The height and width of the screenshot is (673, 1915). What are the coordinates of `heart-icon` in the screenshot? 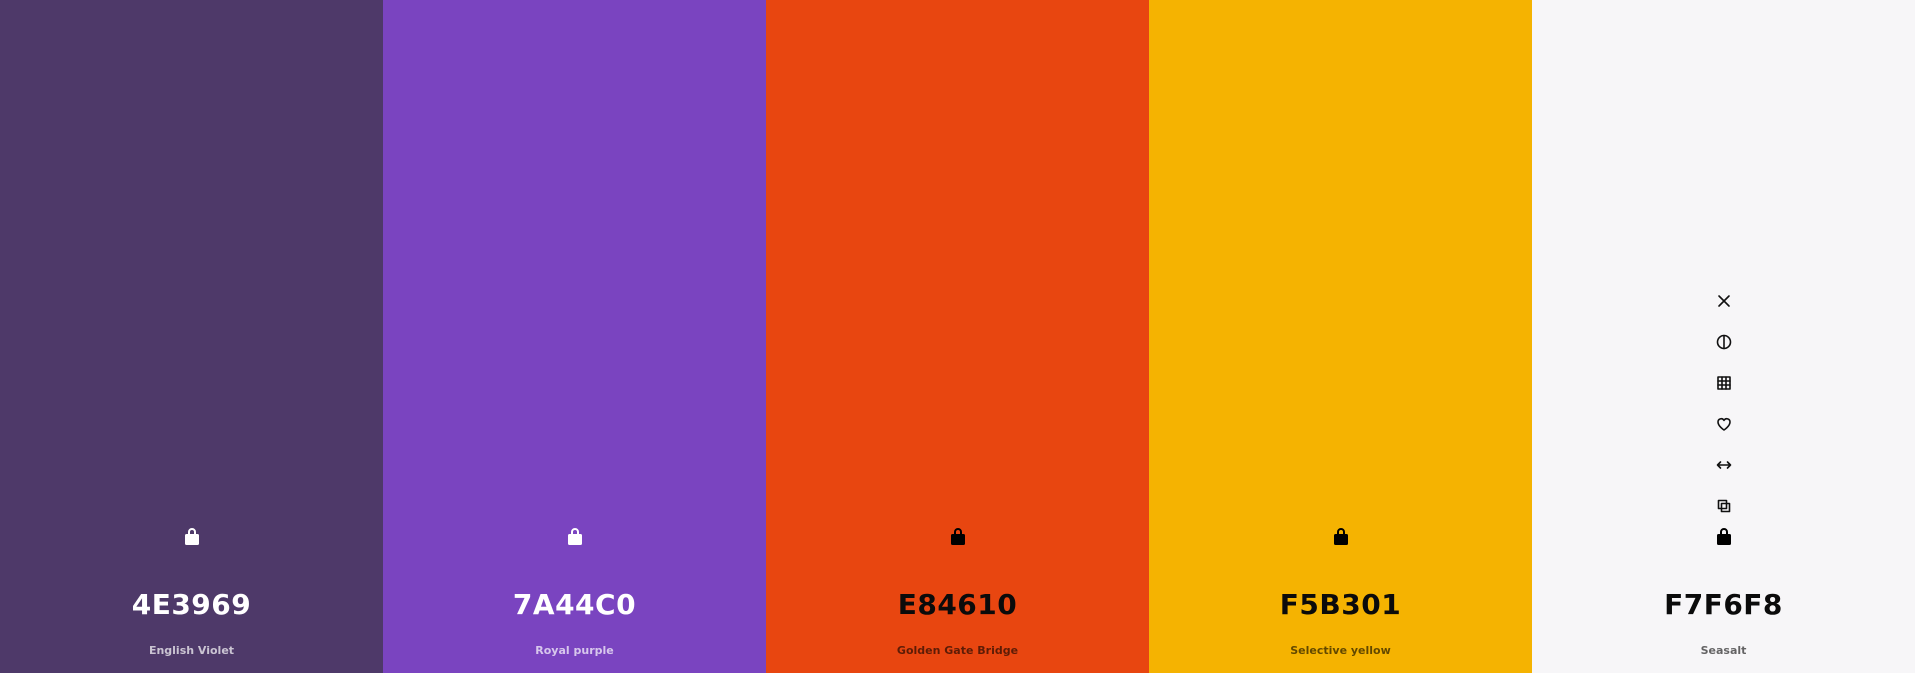 It's located at (1723, 424).